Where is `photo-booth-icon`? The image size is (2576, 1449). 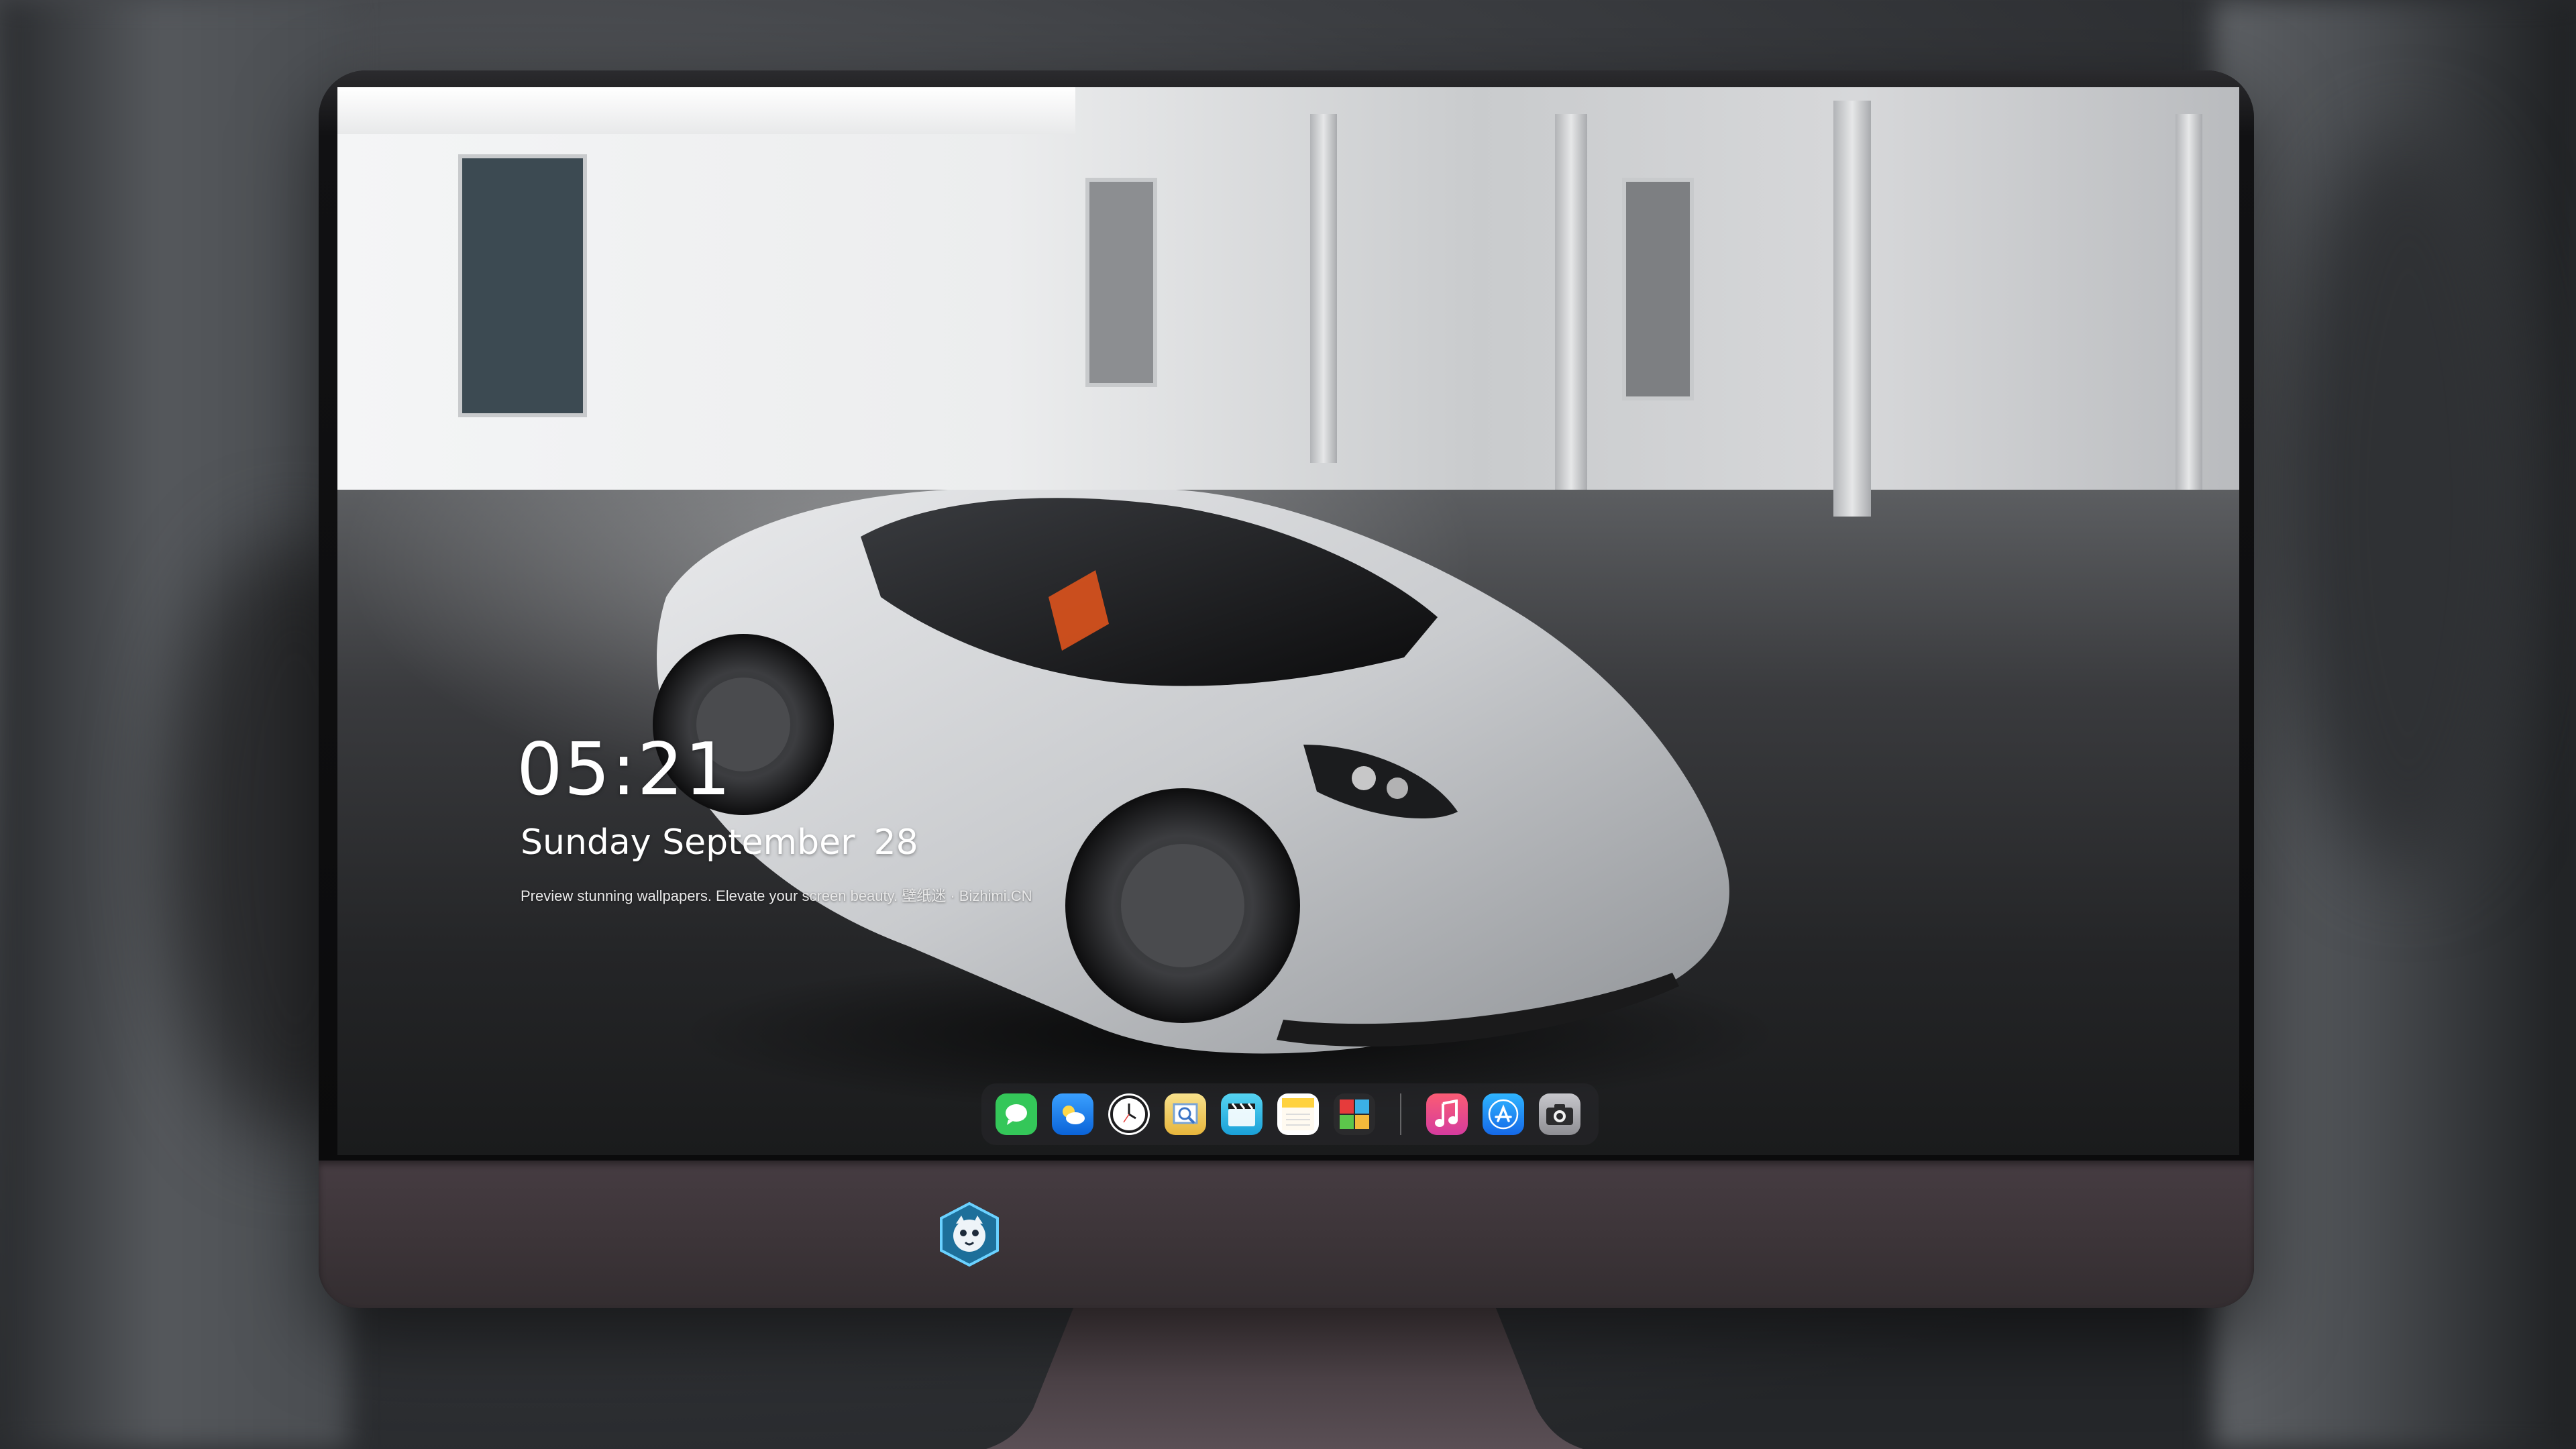
photo-booth-icon is located at coordinates (1354, 1114).